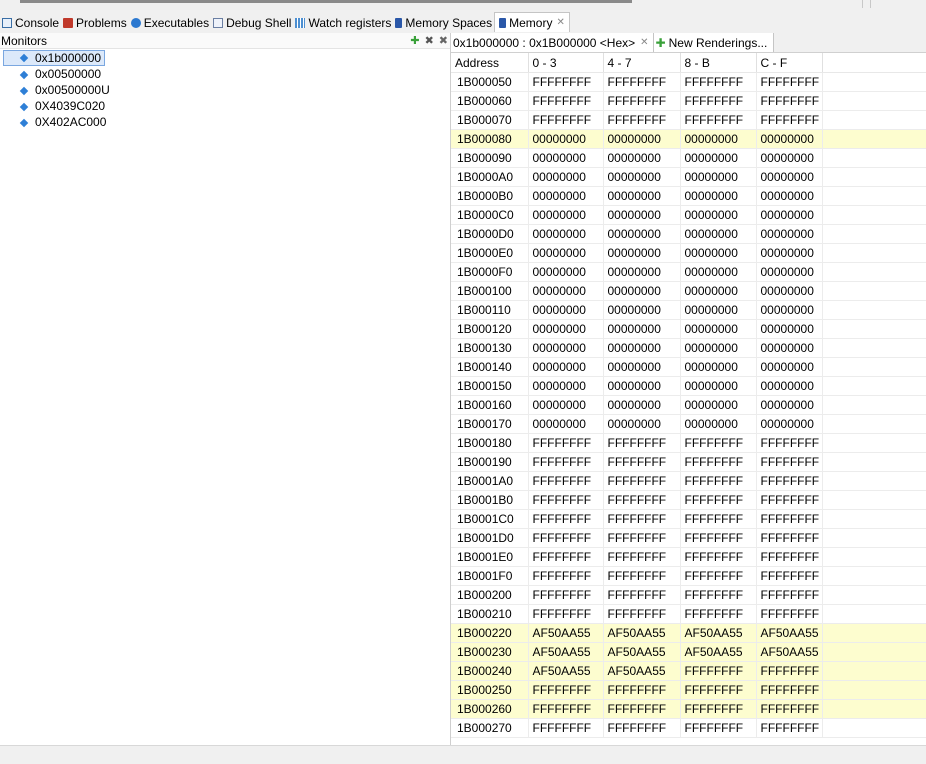  What do you see at coordinates (30, 22) in the screenshot?
I see `tab-console: Console` at bounding box center [30, 22].